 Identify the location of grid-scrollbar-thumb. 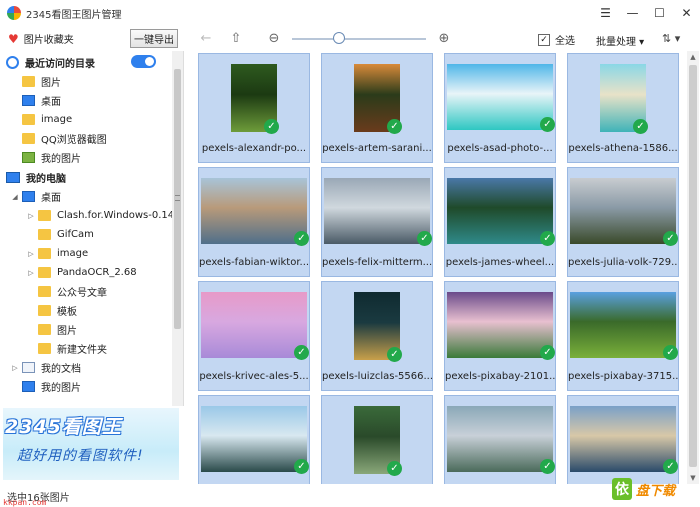
(693, 266).